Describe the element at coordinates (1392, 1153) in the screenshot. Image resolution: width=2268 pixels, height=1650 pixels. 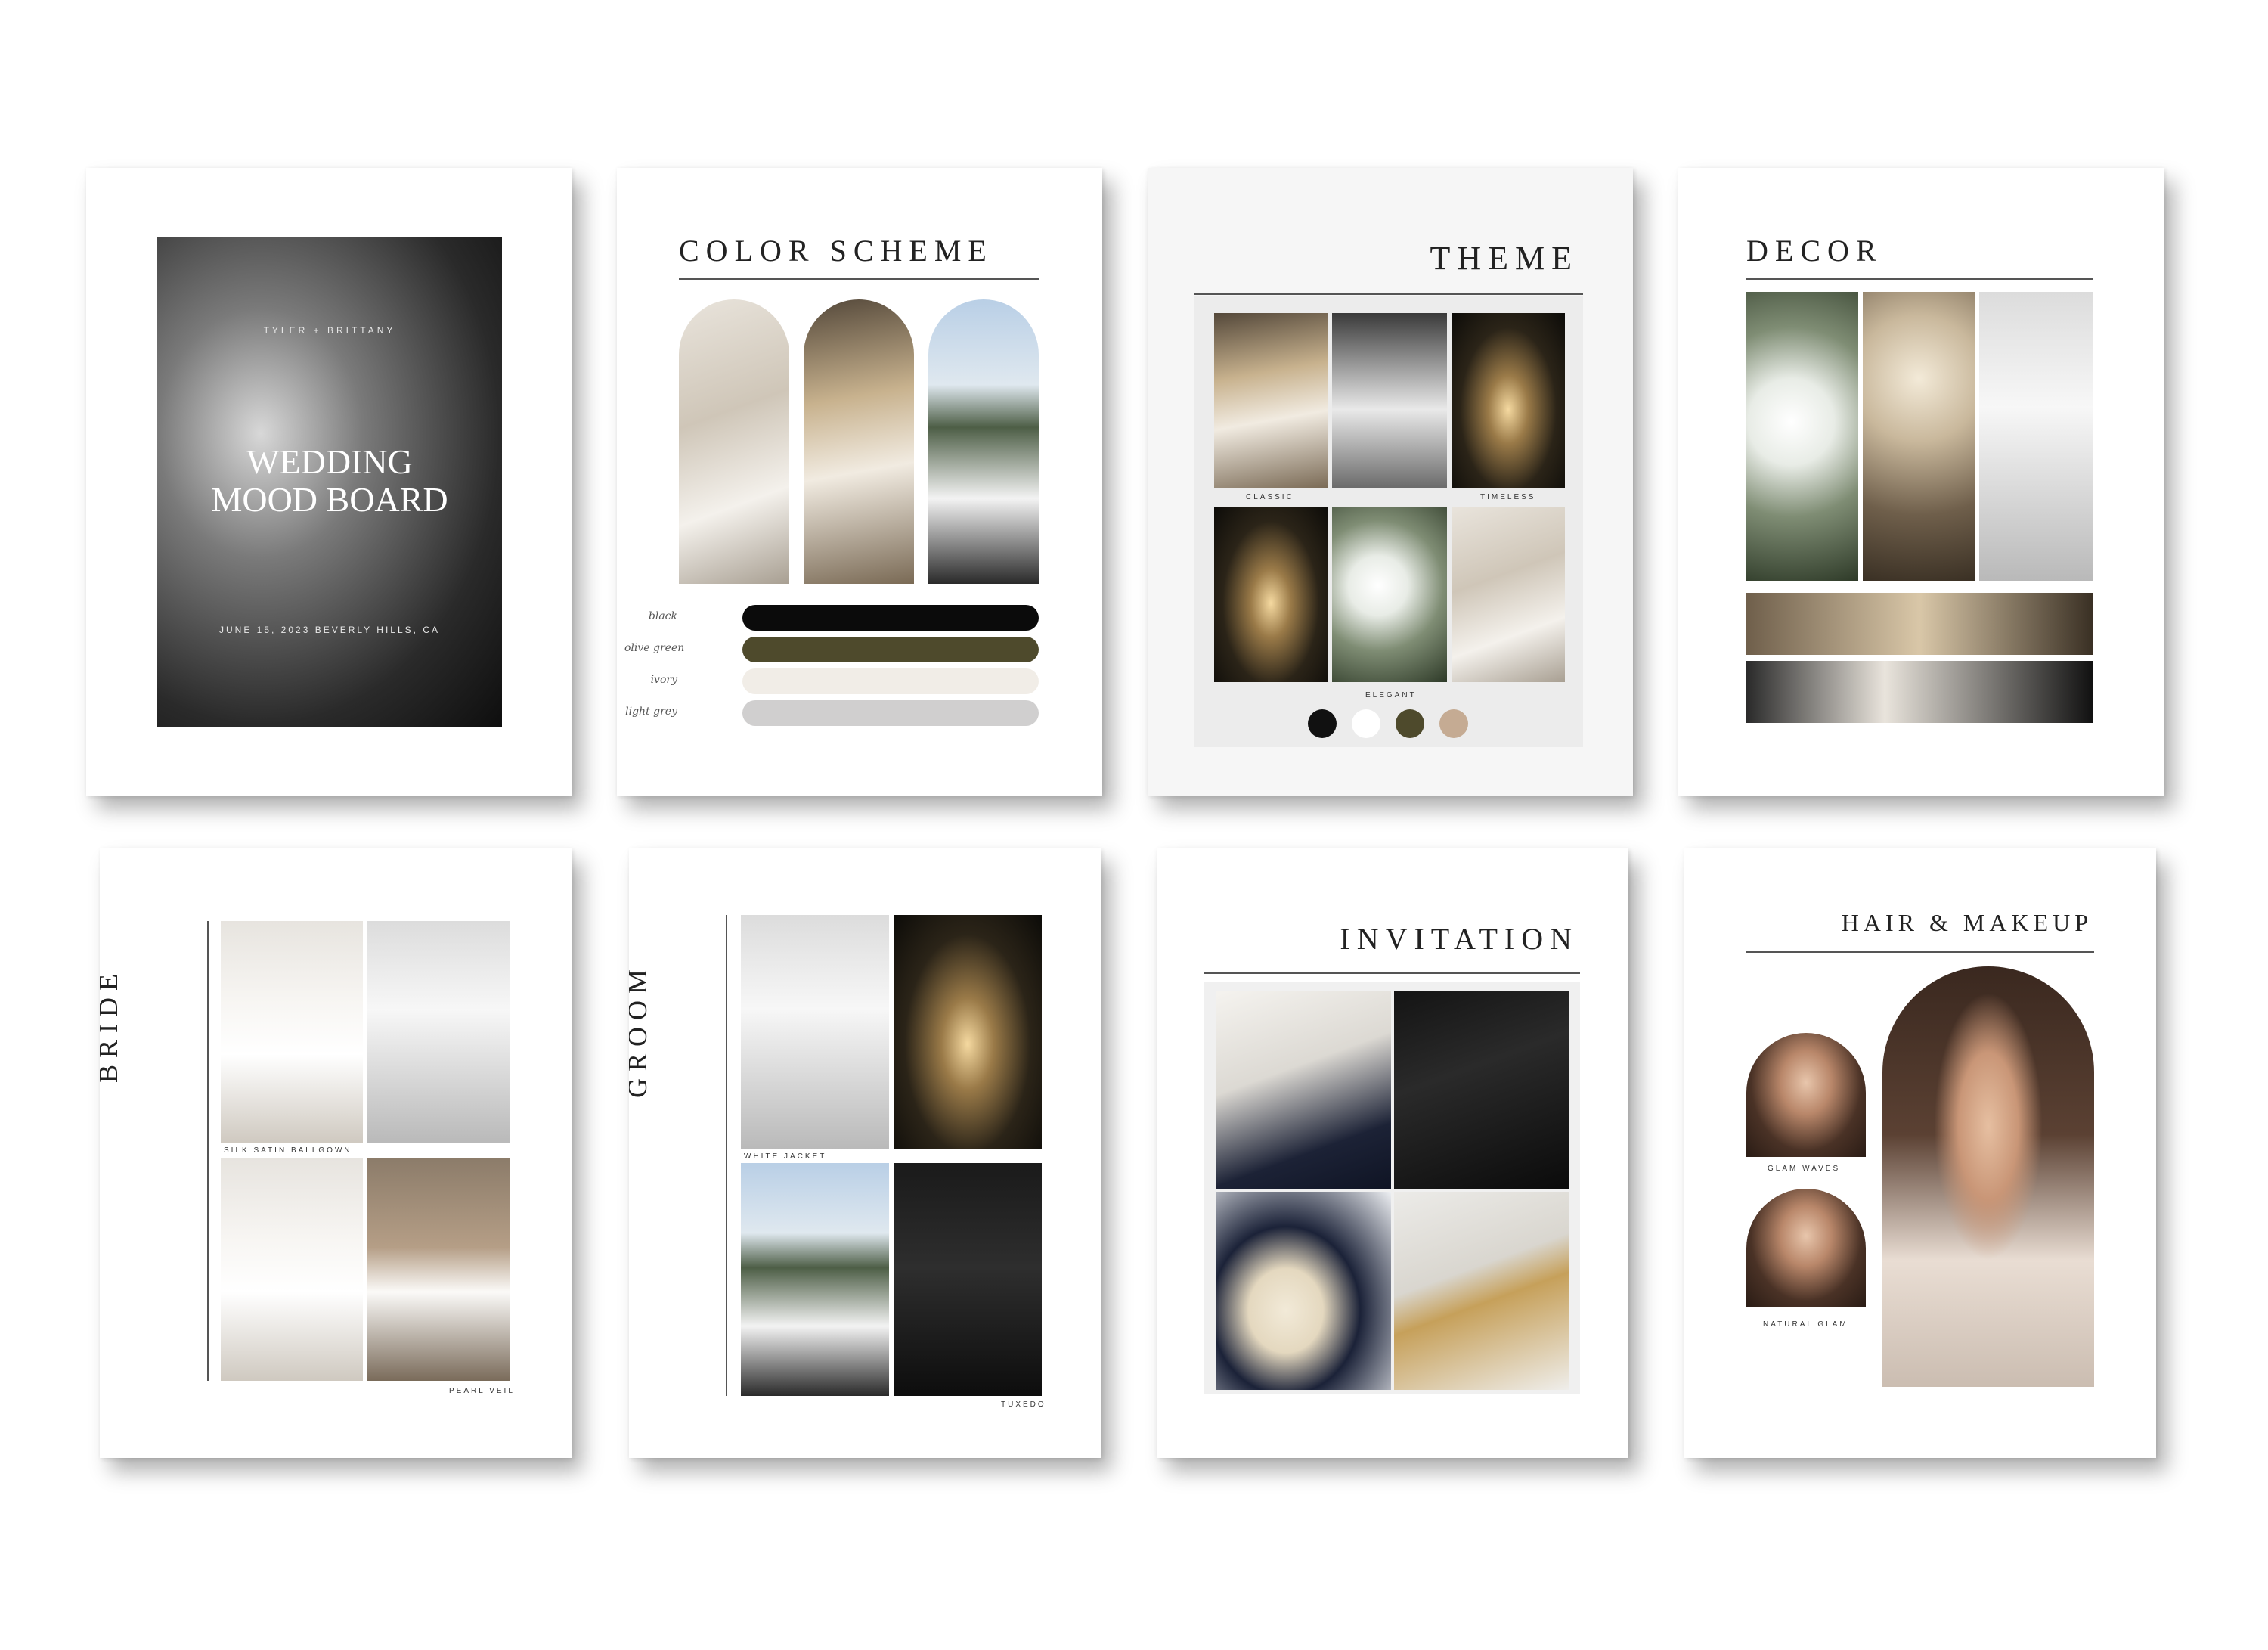
I see `invitation-page: INVITATION` at that location.